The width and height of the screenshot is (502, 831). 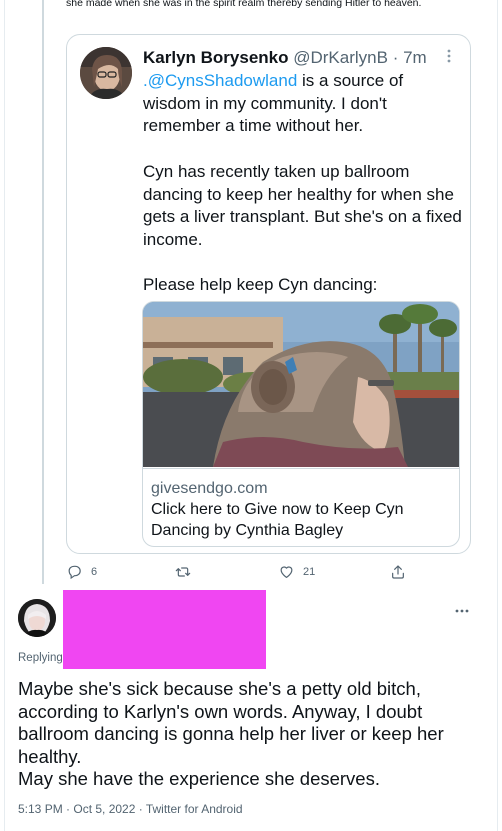 What do you see at coordinates (462, 608) in the screenshot?
I see `more-horizontal-icon` at bounding box center [462, 608].